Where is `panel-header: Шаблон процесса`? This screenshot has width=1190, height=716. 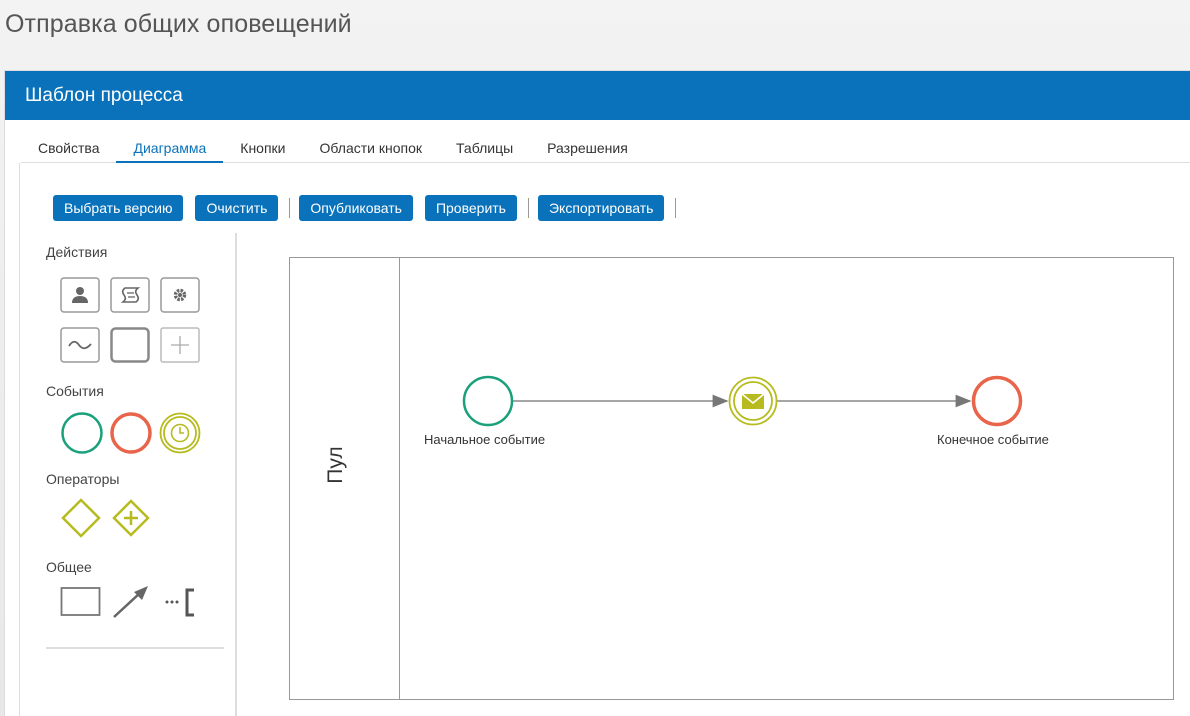 panel-header: Шаблон процесса is located at coordinates (597, 95).